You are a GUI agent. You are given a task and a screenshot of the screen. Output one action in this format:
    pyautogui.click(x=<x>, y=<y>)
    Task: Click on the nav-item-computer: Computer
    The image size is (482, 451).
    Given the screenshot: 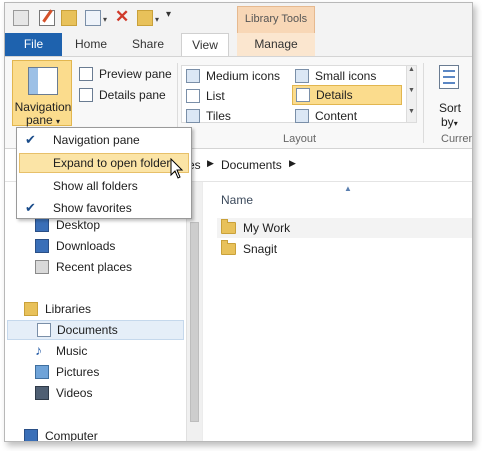 What is the action you would take?
    pyautogui.click(x=95, y=434)
    